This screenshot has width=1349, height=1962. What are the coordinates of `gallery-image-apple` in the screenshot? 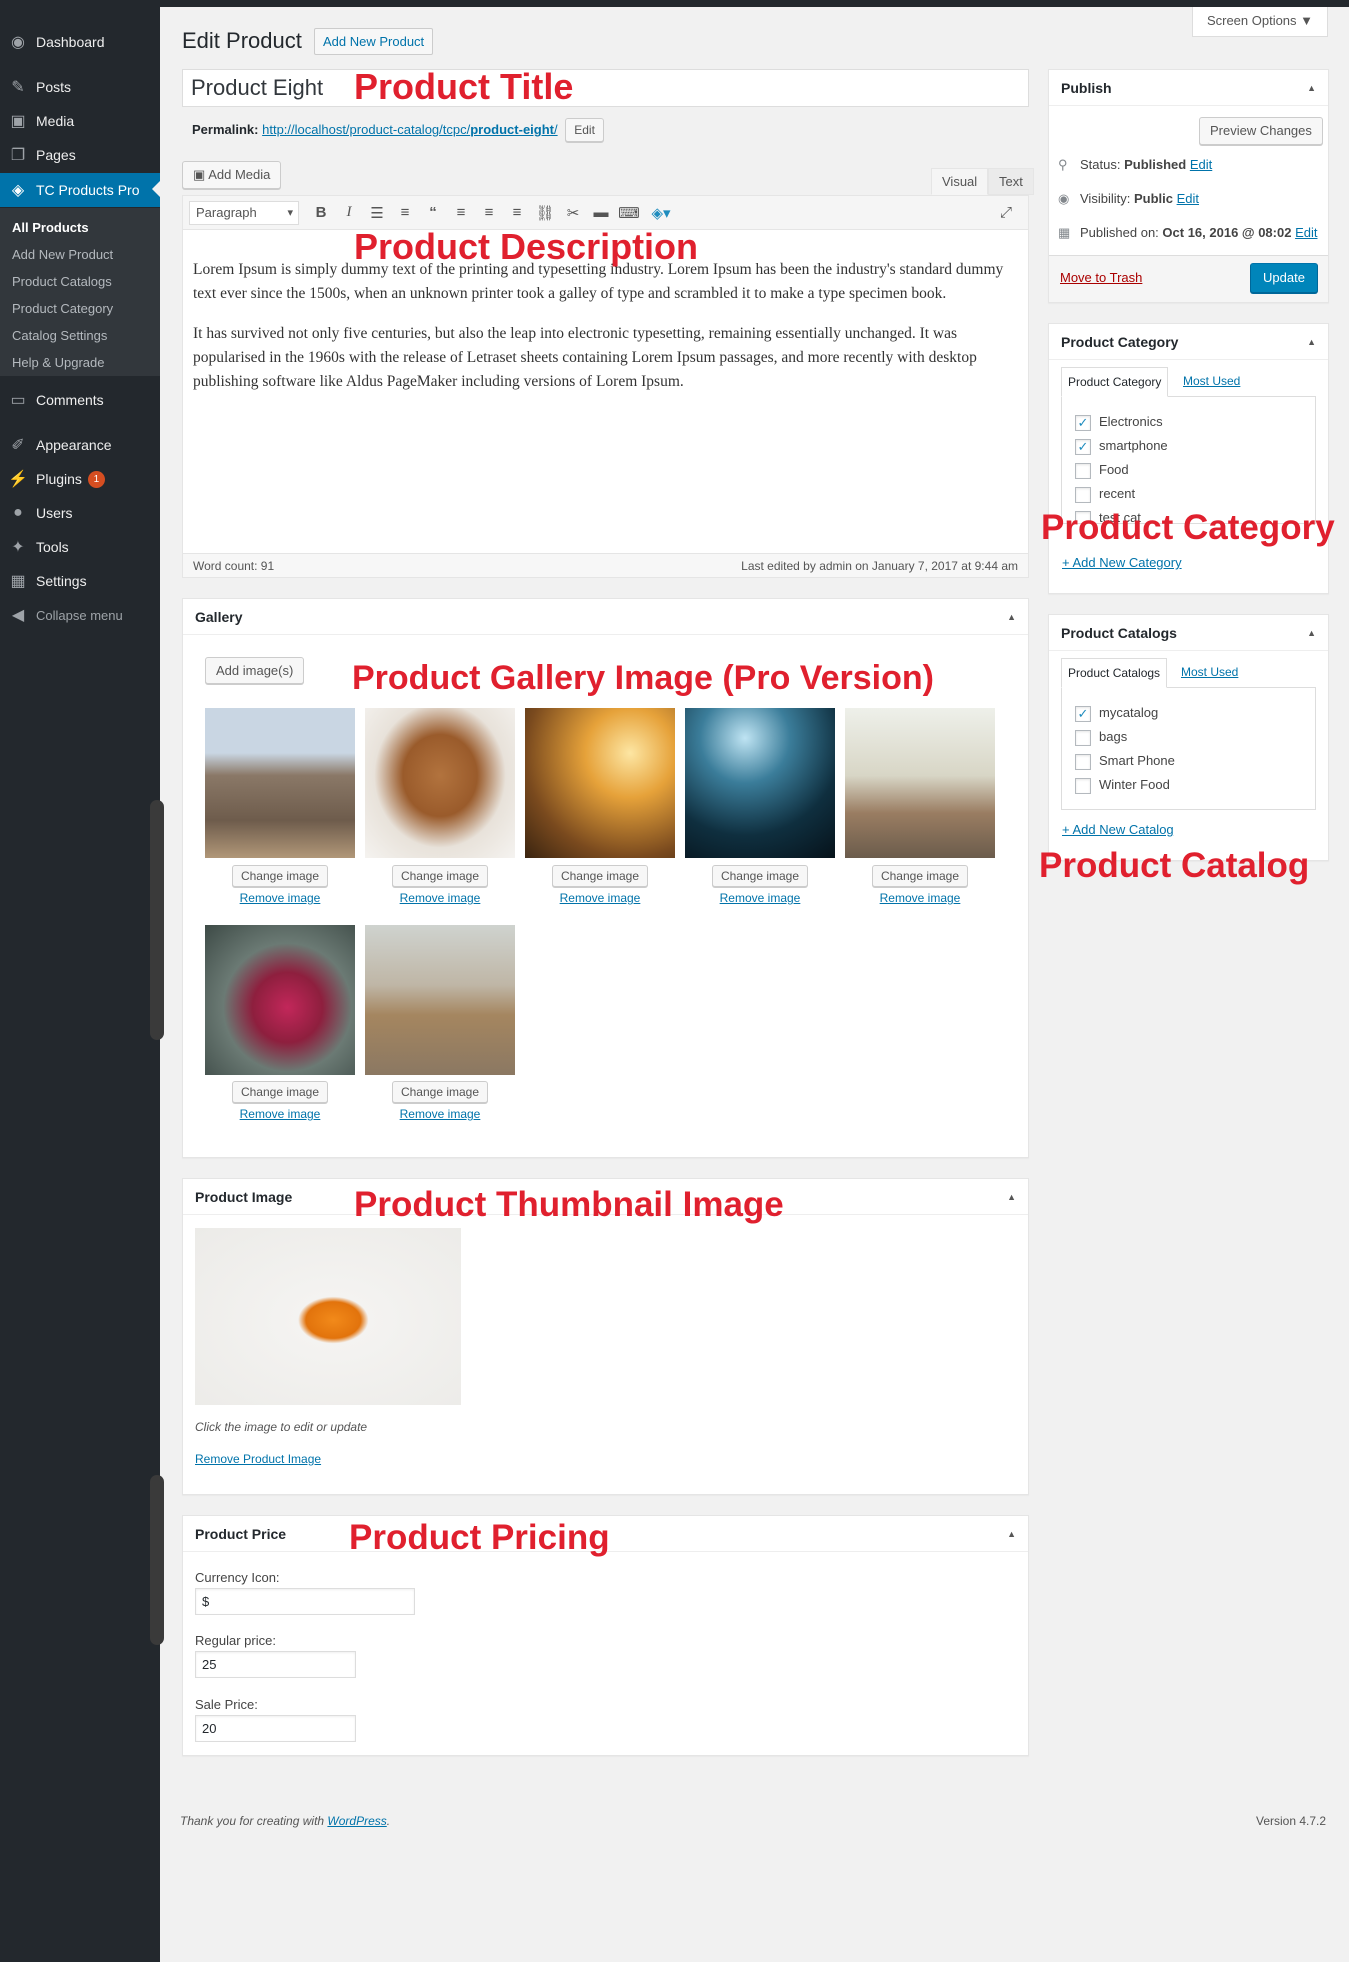 It's located at (280, 1000).